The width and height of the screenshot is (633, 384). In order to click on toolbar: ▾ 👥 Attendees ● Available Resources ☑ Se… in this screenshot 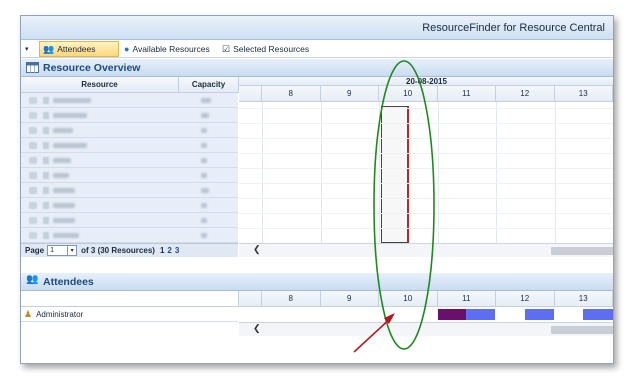, I will do `click(317, 49)`.